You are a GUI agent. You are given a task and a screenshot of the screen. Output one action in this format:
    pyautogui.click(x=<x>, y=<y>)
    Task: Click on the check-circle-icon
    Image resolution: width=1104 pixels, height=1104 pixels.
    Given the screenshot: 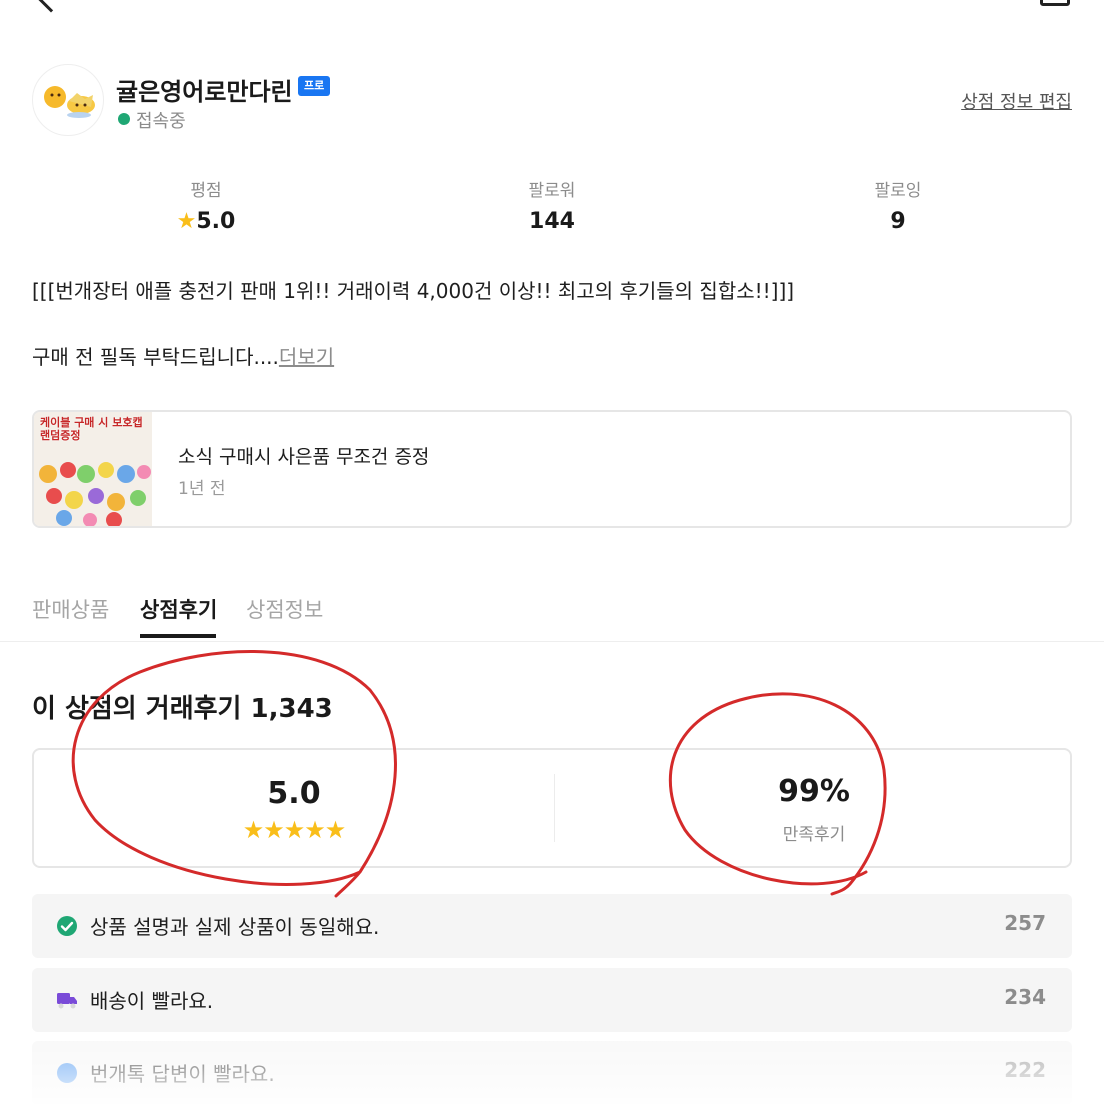 What is the action you would take?
    pyautogui.click(x=67, y=926)
    